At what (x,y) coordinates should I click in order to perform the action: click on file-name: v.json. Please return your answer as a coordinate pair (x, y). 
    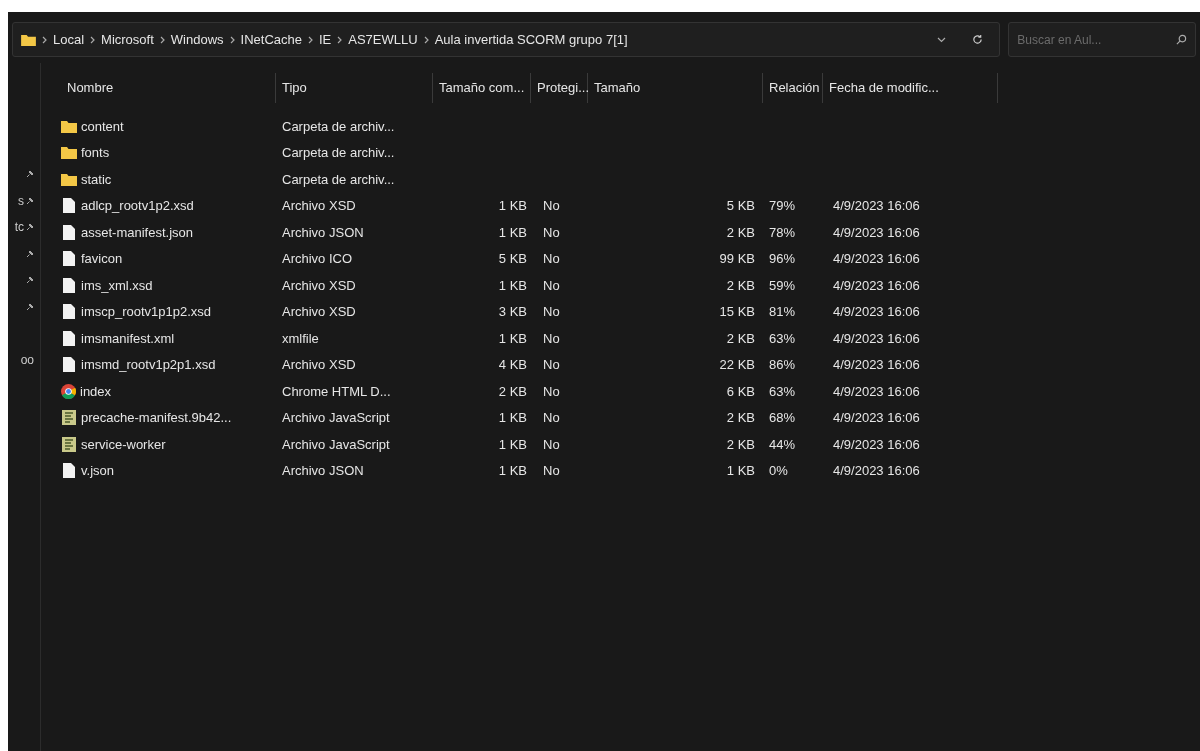
    Looking at the image, I should click on (97, 471).